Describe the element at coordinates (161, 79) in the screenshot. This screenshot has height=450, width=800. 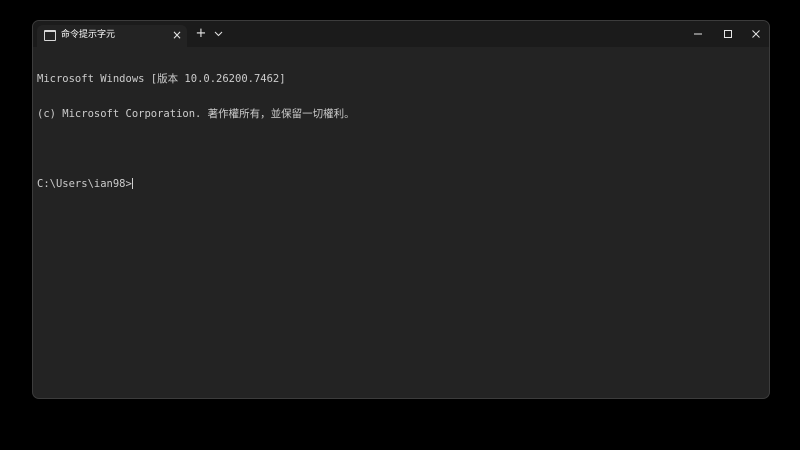
I see `console-line: Microsoft Windows [版本 10.0.26200.7462]` at that location.